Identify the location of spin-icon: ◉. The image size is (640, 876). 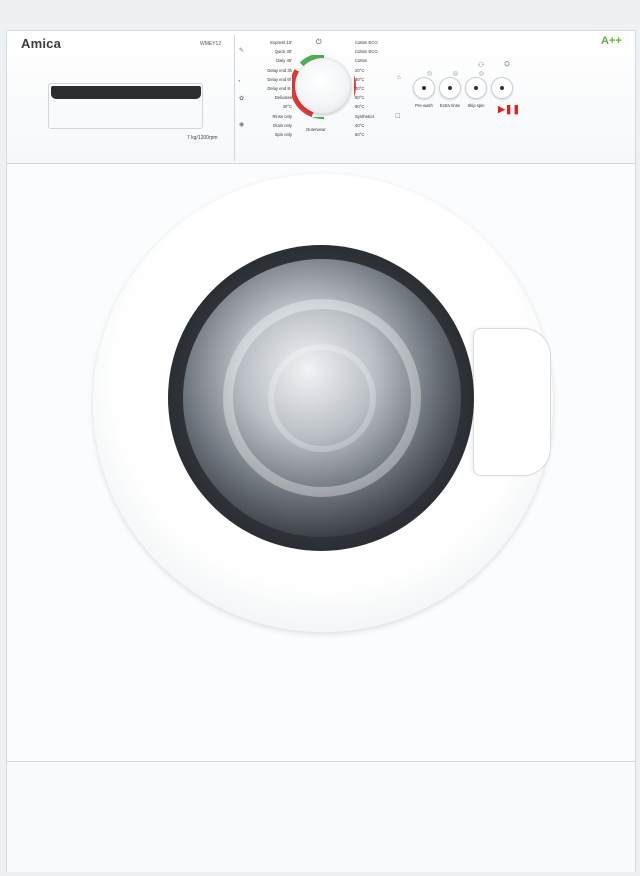
(242, 125).